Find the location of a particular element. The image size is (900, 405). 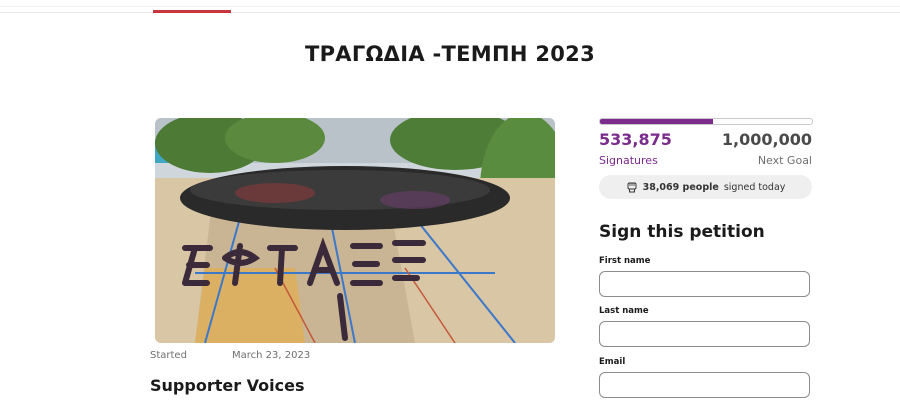

raised-fist-icon is located at coordinates (632, 187).